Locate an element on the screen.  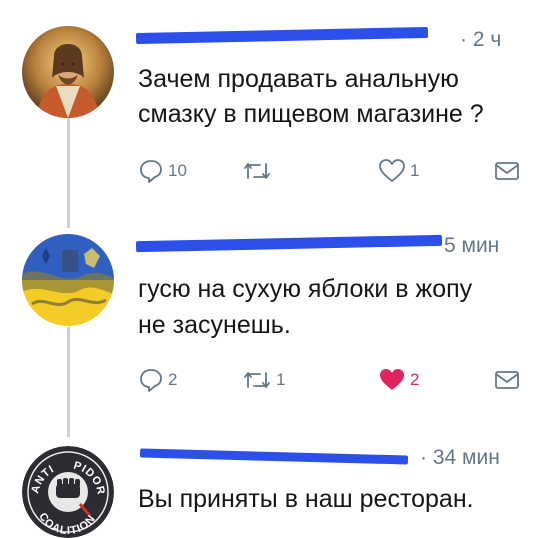
like-button: 1 is located at coordinates (398, 171).